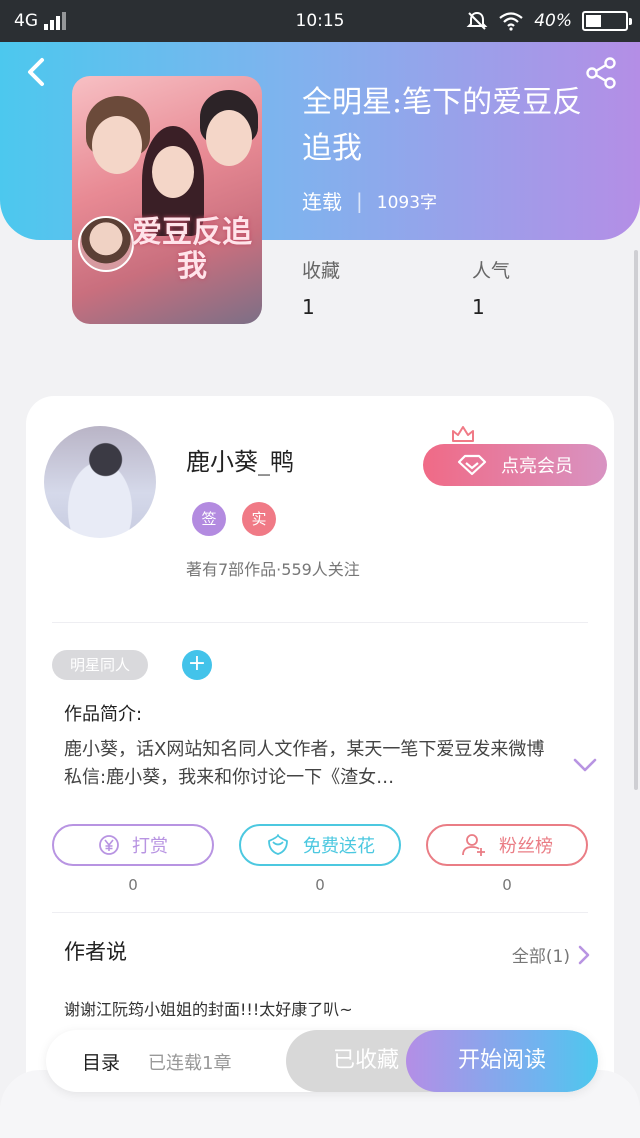 This screenshot has width=640, height=1138. What do you see at coordinates (502, 1061) in the screenshot?
I see `start-reading-button: 开始阅读` at bounding box center [502, 1061].